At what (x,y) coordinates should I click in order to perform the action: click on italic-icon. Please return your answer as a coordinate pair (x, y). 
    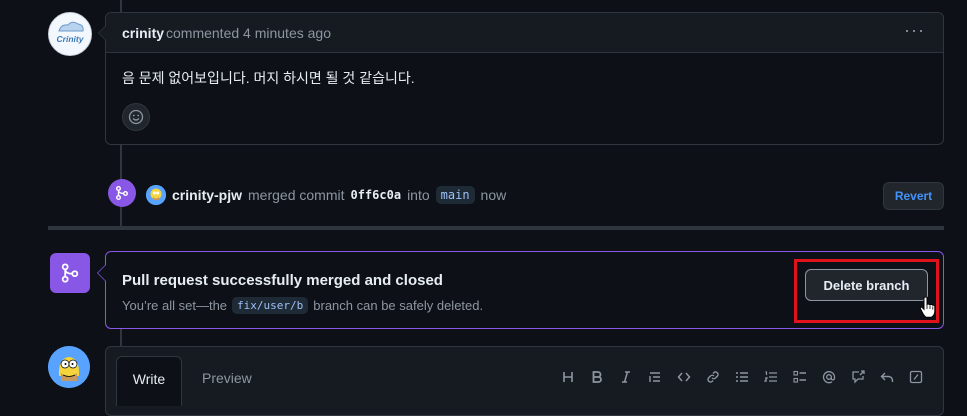
    Looking at the image, I should click on (626, 377).